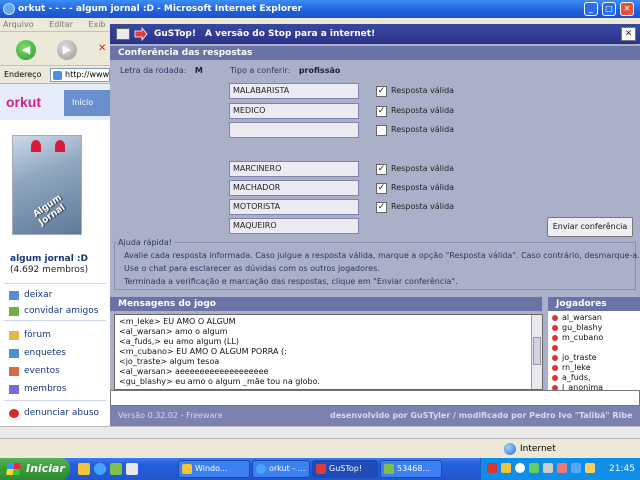 This screenshot has width=640, height=480. I want to click on player-name: m_cubano, so click(582, 337).